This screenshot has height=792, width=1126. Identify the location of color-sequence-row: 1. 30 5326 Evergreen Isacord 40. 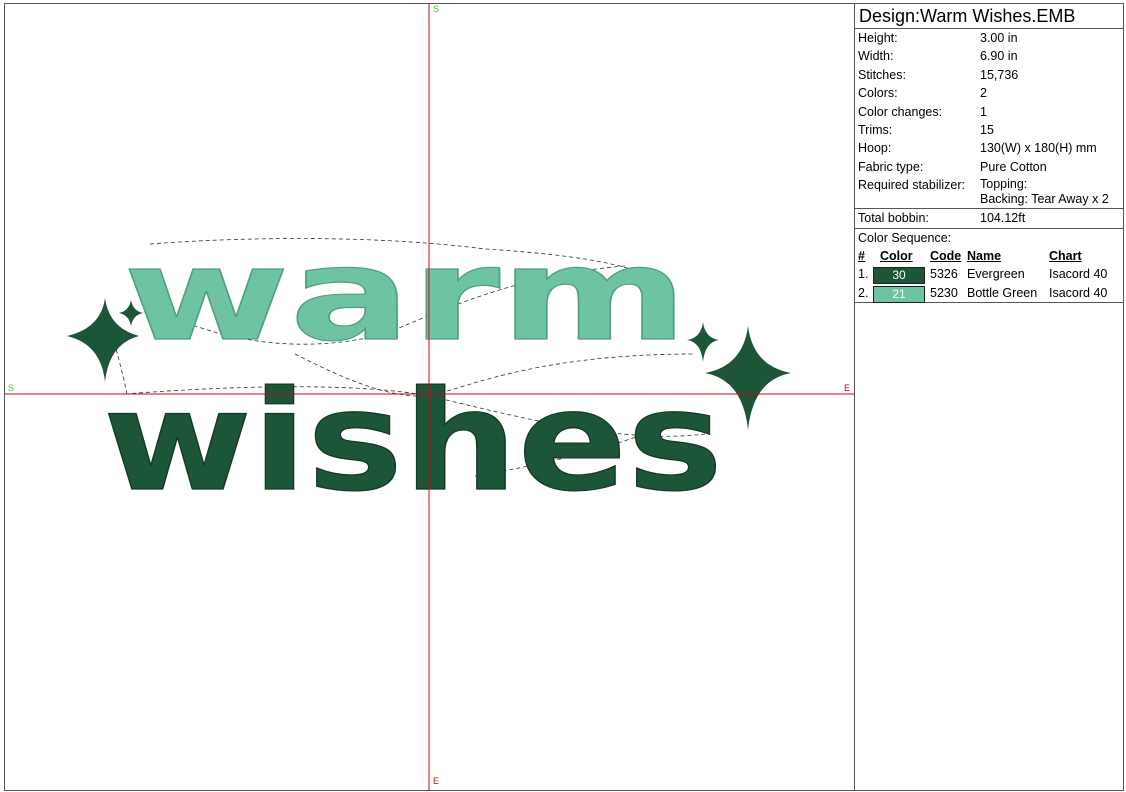
(989, 275).